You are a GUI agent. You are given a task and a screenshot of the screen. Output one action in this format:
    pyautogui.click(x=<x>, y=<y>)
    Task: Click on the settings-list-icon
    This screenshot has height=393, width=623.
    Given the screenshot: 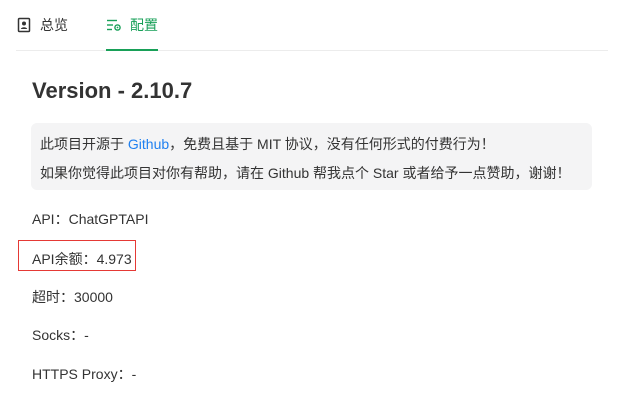 What is the action you would take?
    pyautogui.click(x=114, y=25)
    